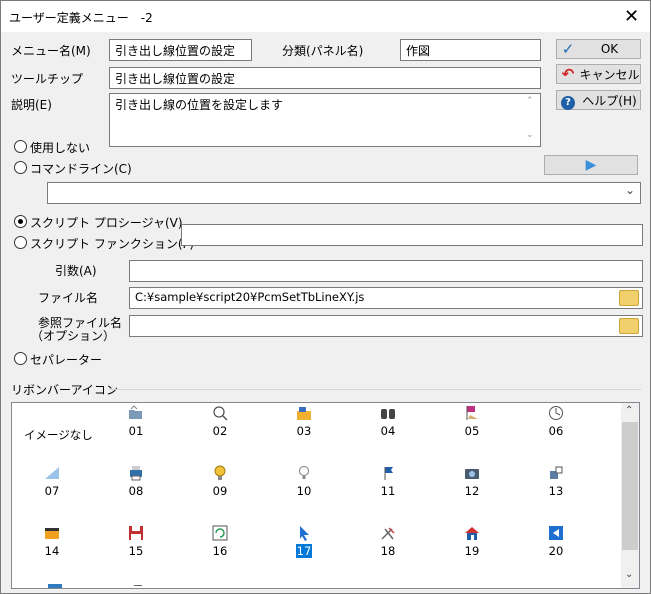 The height and width of the screenshot is (594, 651). I want to click on ribbon-icon-item: 03, so click(304, 421).